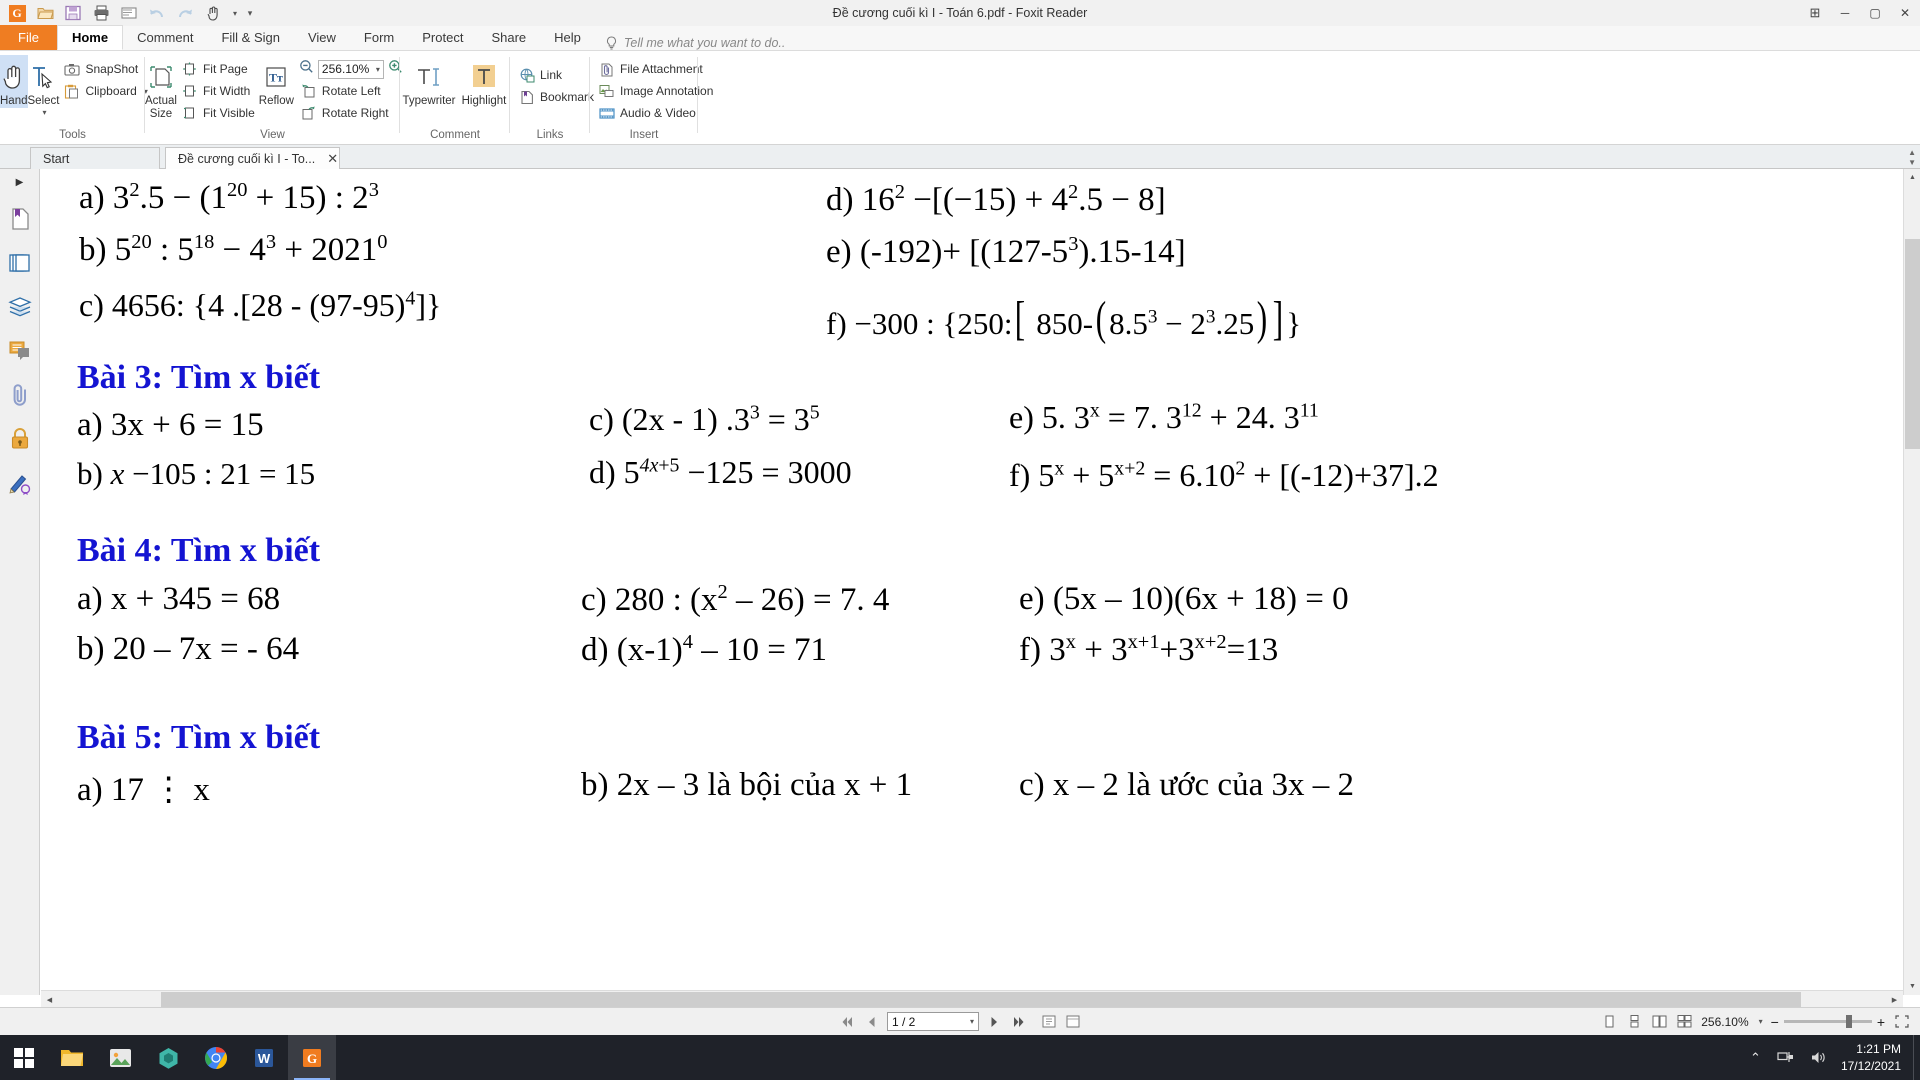 The height and width of the screenshot is (1080, 1920). Describe the element at coordinates (1634, 1022) in the screenshot. I see `continuous-view-icon` at that location.